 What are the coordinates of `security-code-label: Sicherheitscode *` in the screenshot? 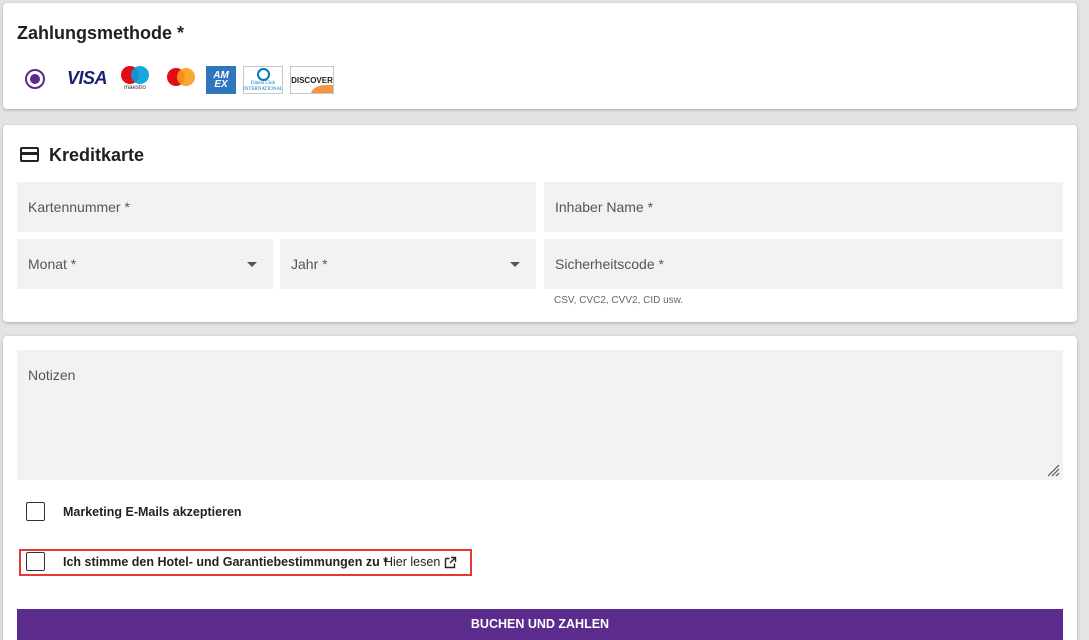 It's located at (609, 264).